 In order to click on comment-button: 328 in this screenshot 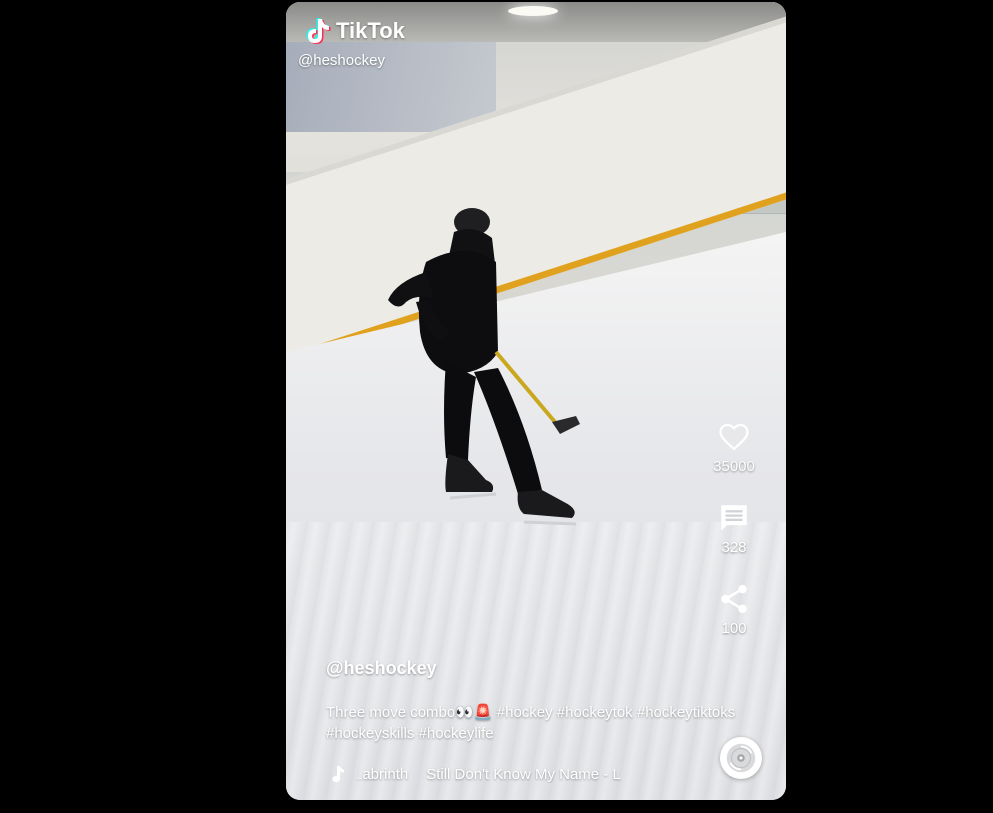, I will do `click(734, 528)`.